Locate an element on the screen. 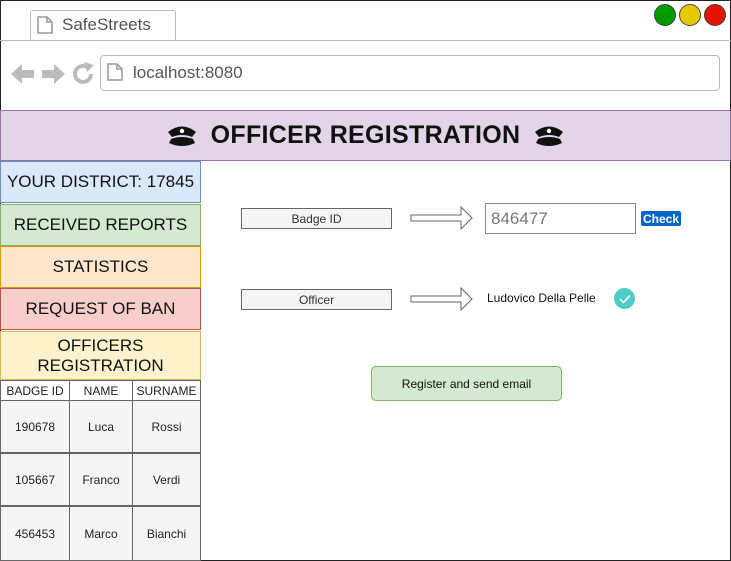  column-header-label: BADGE ID is located at coordinates (35, 390).